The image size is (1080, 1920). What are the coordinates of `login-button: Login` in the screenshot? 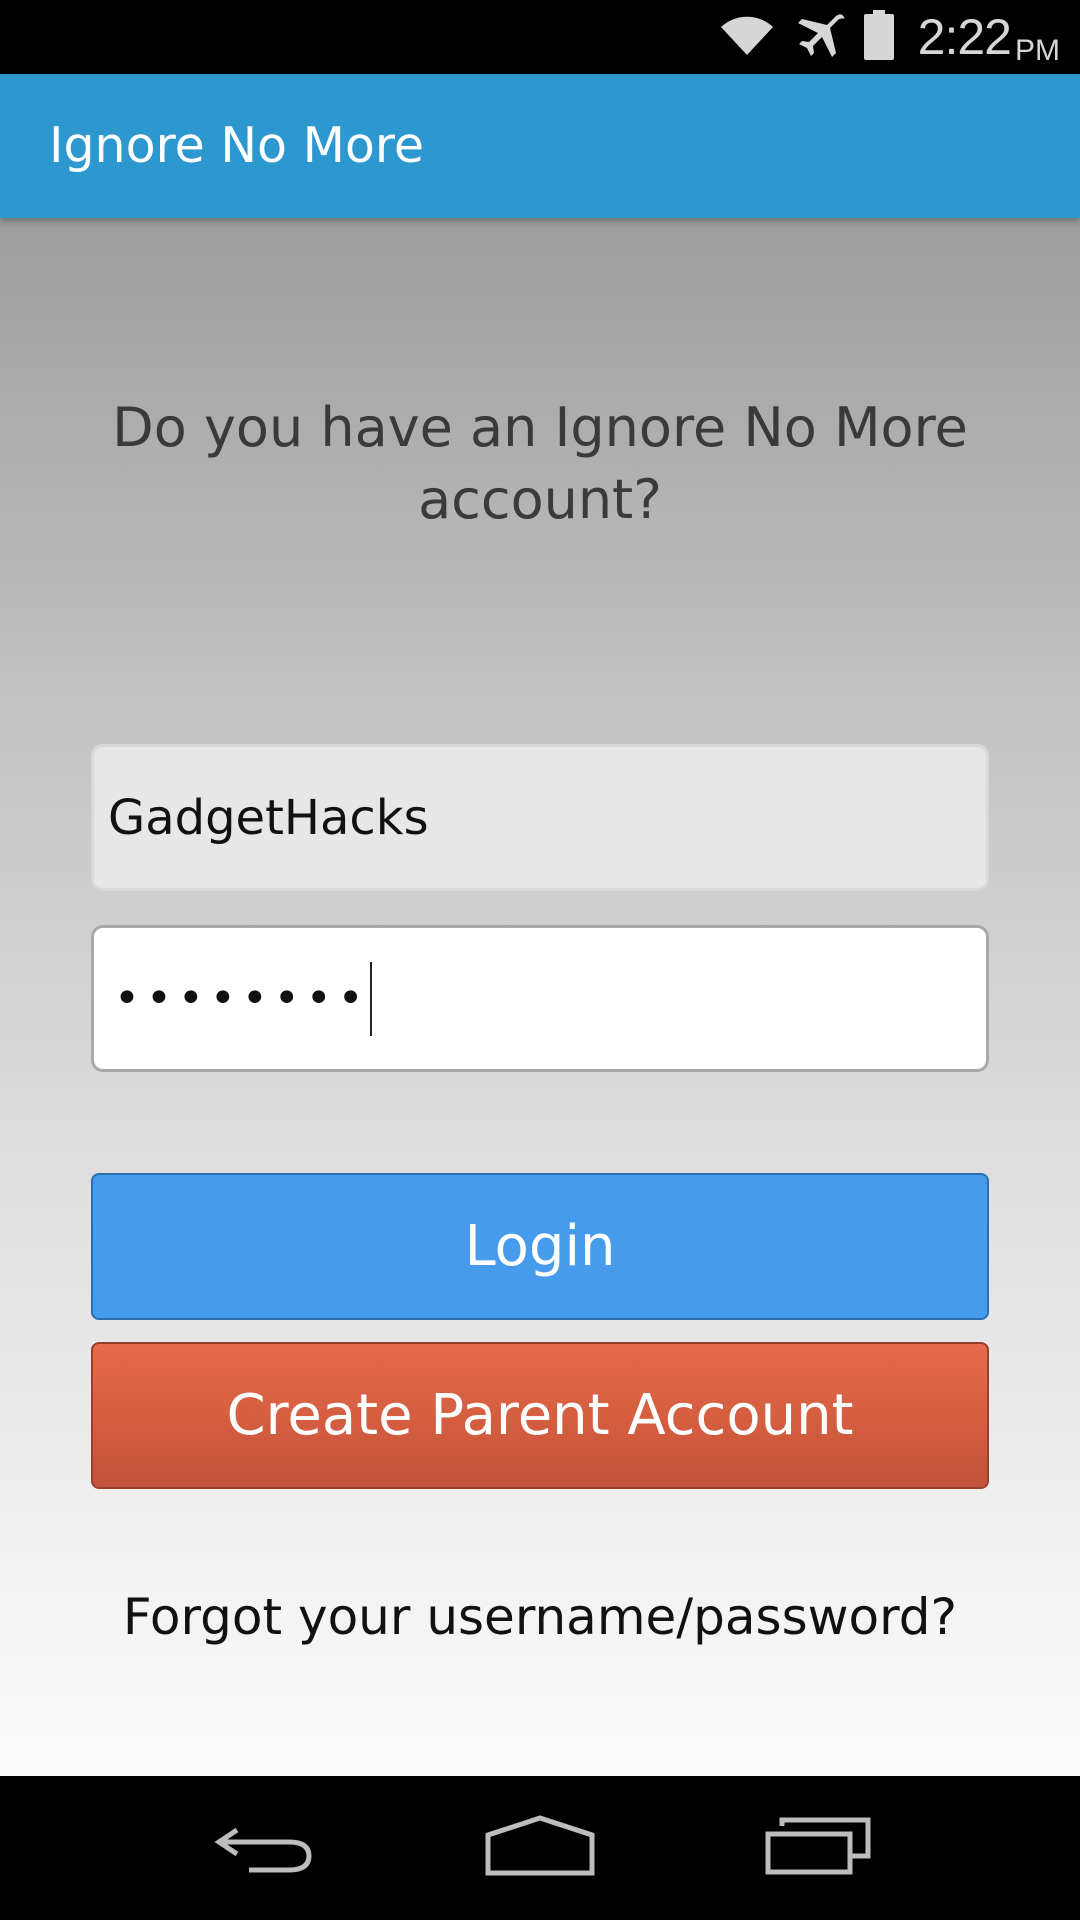 It's located at (540, 1246).